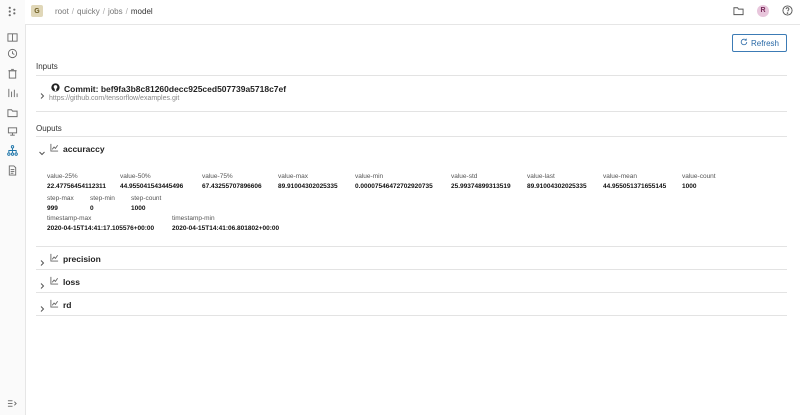 This screenshot has width=800, height=415. What do you see at coordinates (62, 11) in the screenshot?
I see `breadcrumb-root: root` at bounding box center [62, 11].